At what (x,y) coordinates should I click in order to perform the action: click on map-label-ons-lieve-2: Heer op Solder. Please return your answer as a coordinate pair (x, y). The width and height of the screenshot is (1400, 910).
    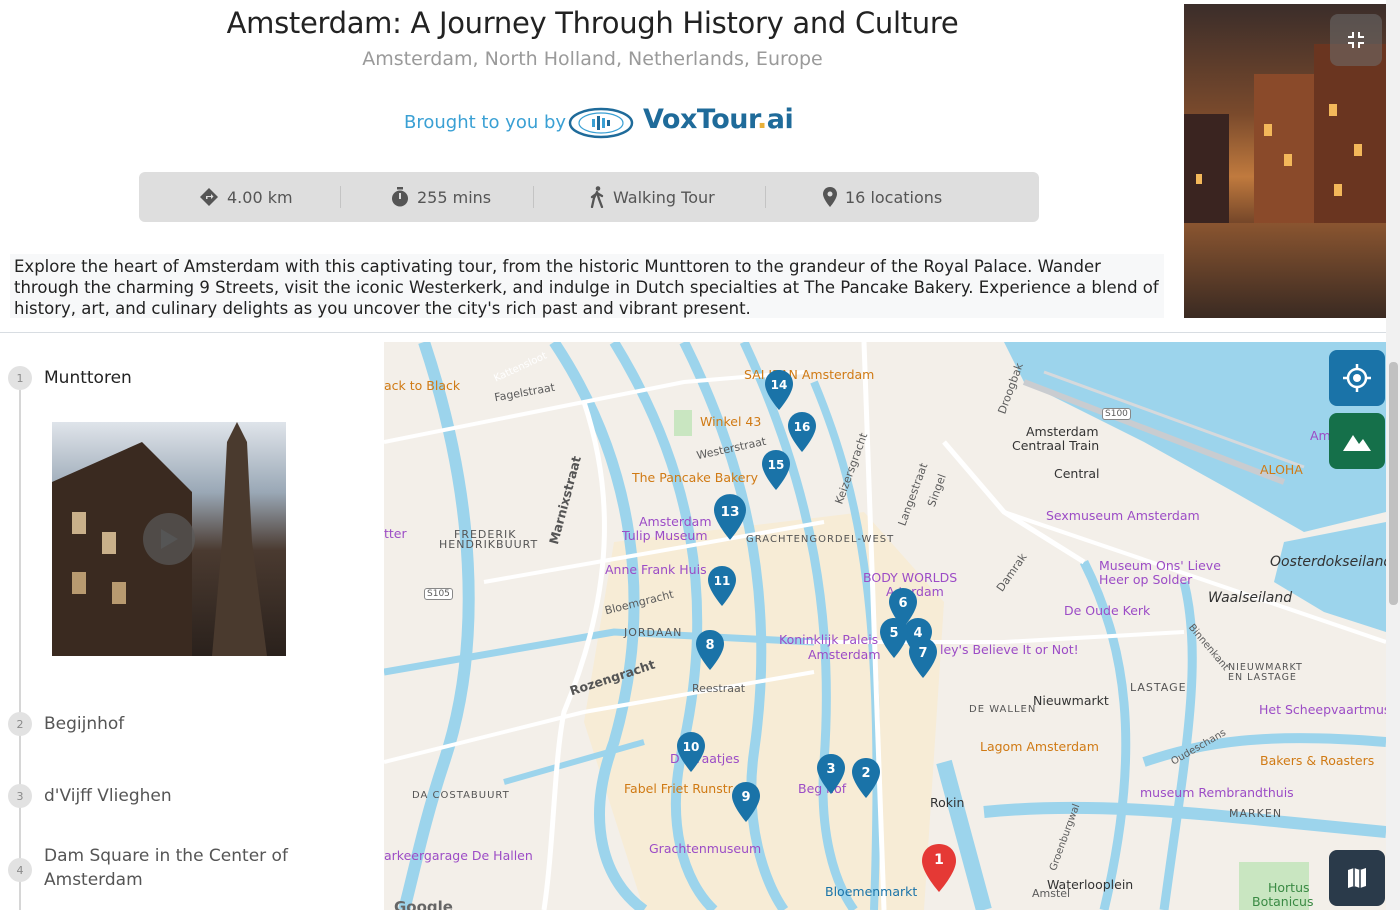
    Looking at the image, I should click on (1145, 579).